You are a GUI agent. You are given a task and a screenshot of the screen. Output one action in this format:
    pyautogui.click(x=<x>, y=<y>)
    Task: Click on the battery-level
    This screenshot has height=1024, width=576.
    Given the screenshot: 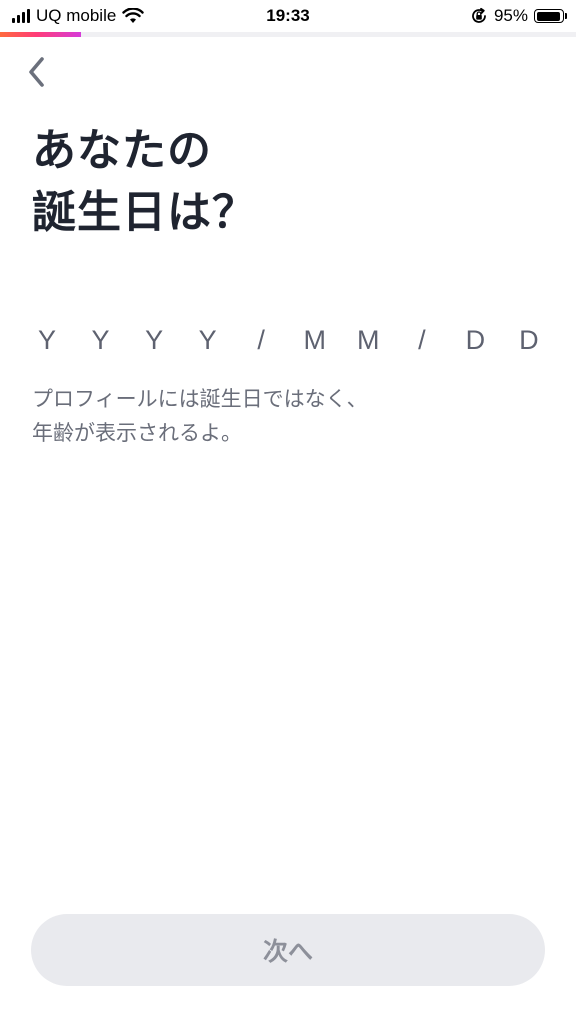 What is the action you would take?
    pyautogui.click(x=548, y=16)
    